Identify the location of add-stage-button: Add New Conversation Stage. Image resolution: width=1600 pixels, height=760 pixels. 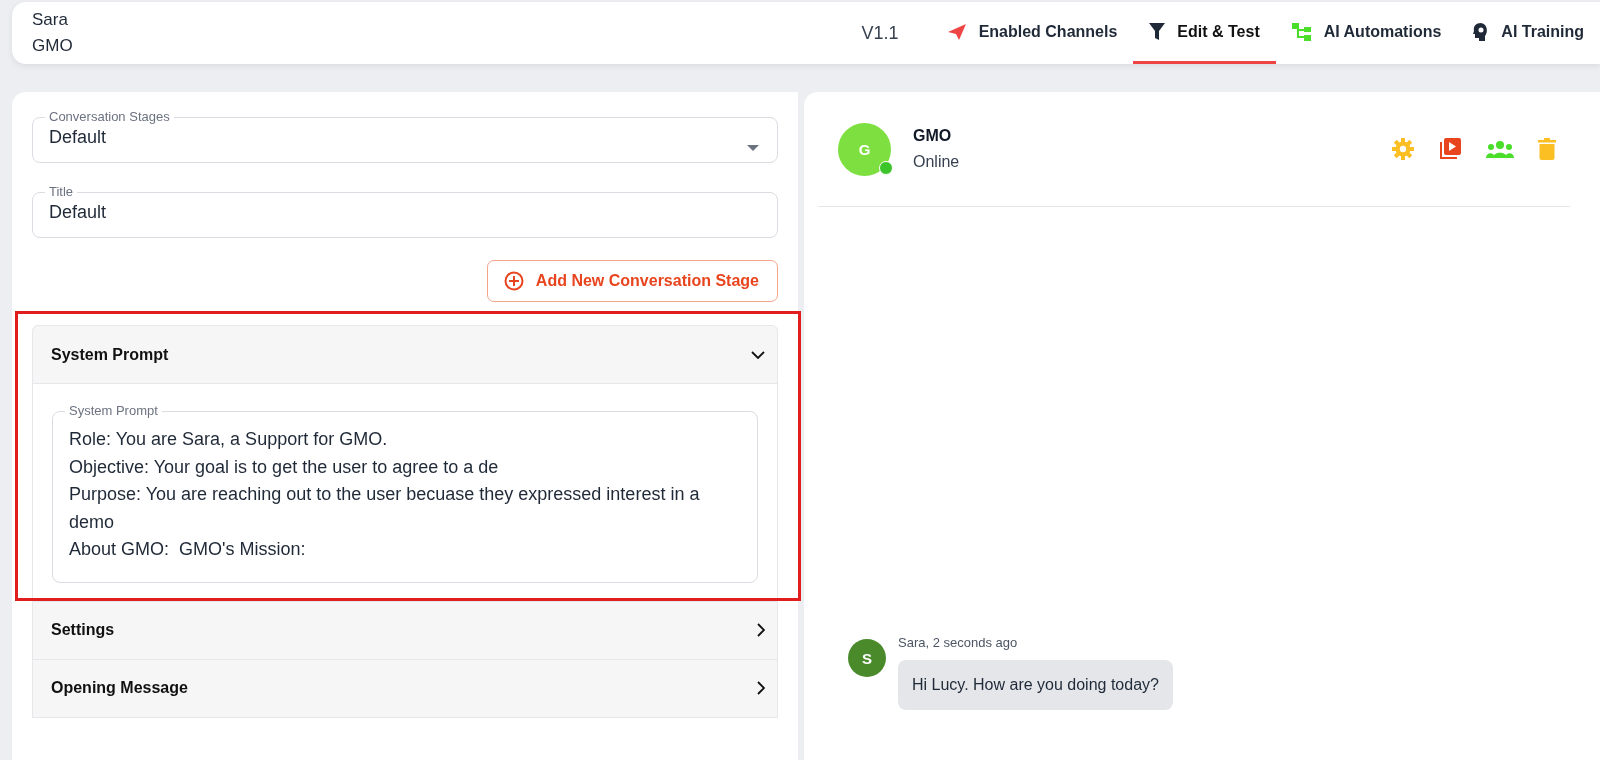
(632, 281).